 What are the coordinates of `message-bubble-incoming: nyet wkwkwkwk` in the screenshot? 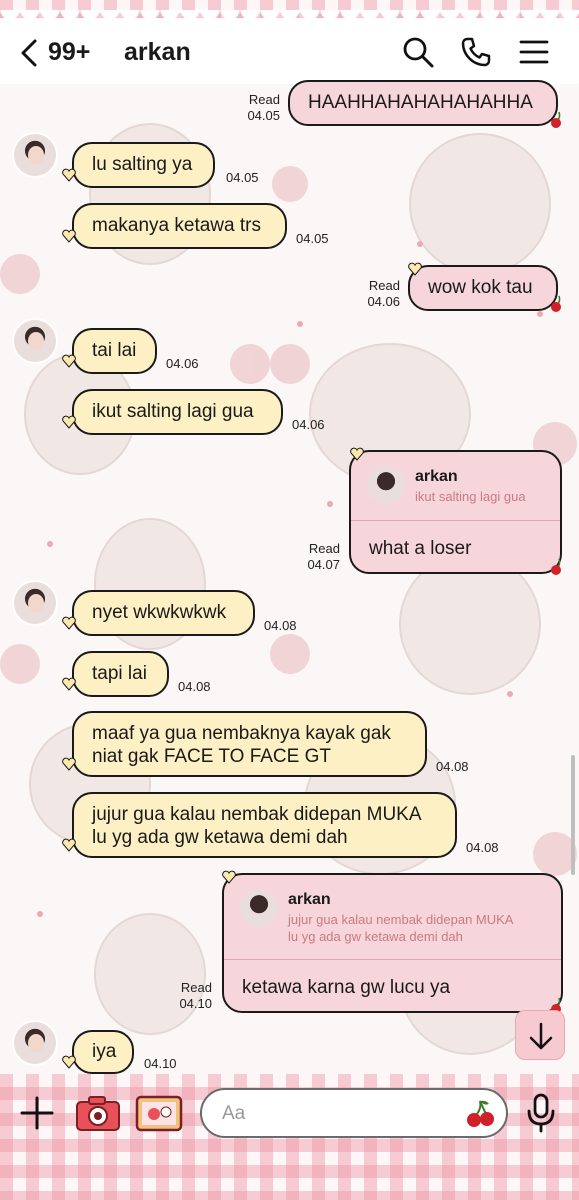 It's located at (163, 613).